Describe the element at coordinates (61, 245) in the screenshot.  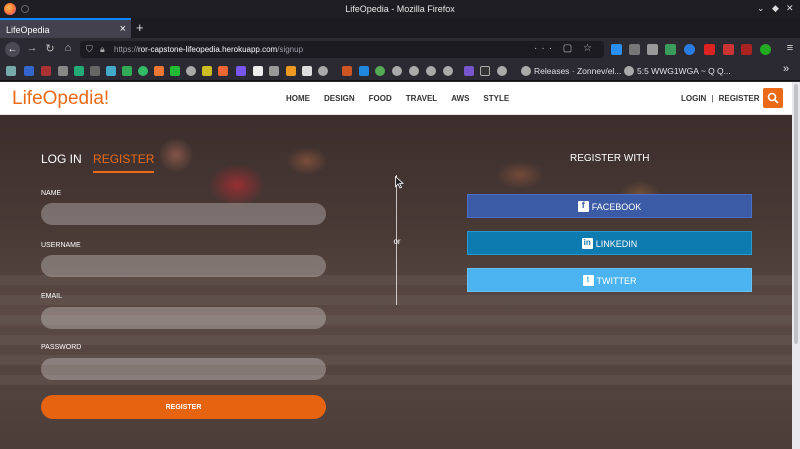
I see `username-label: USERNAME` at that location.